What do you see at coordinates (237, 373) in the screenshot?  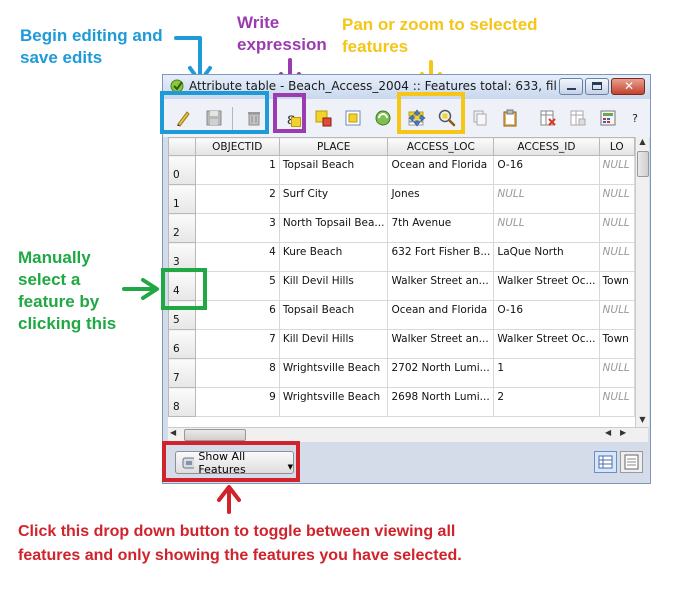 I see `cell-objectid: 8` at bounding box center [237, 373].